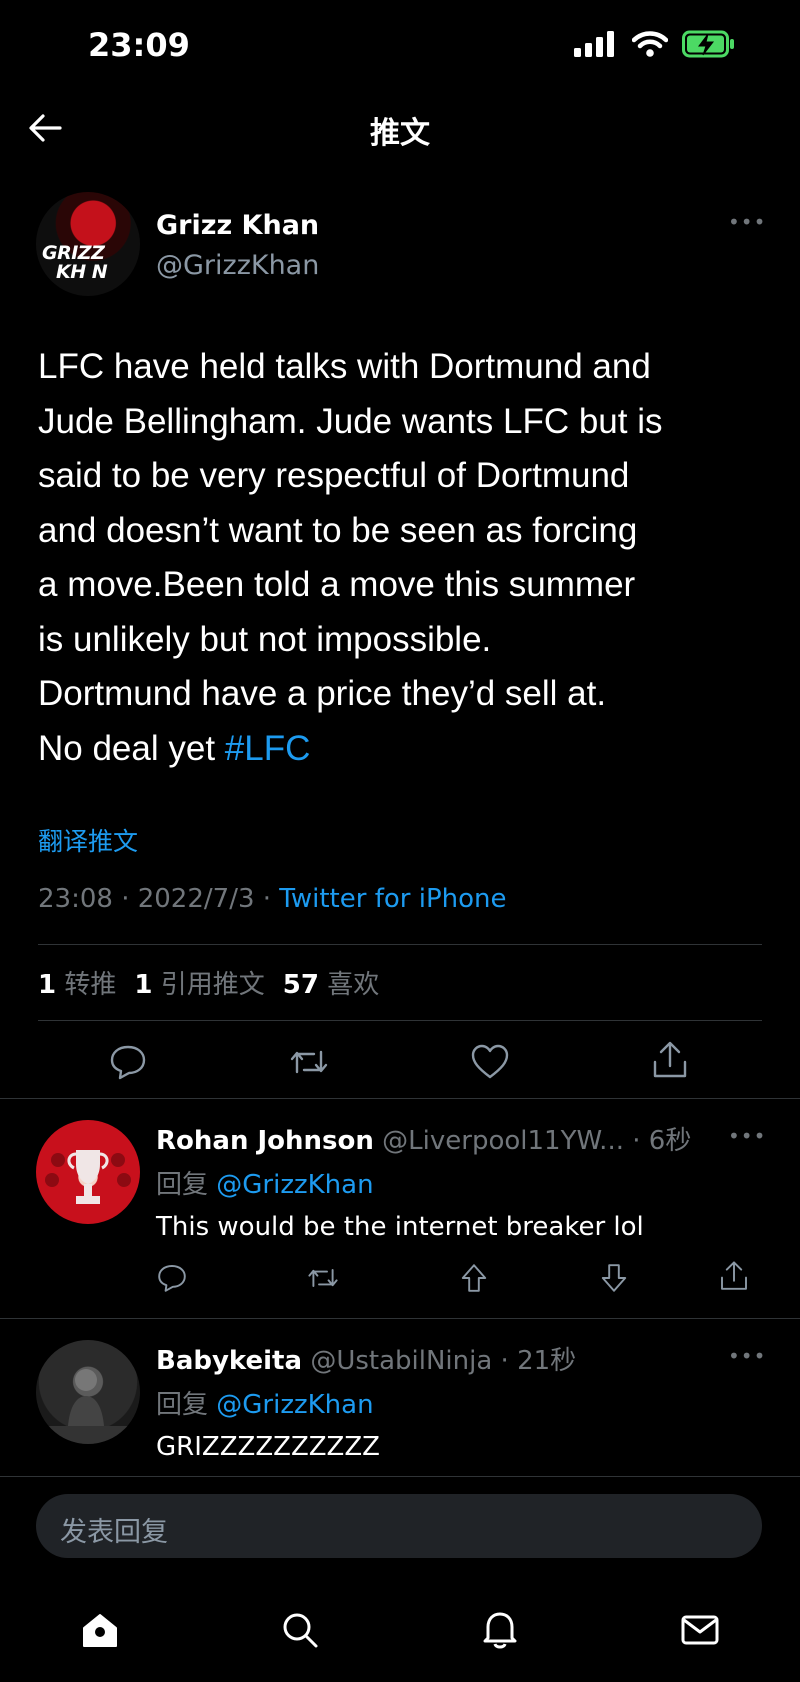 The height and width of the screenshot is (1682, 800). Describe the element at coordinates (237, 265) in the screenshot. I see `author-handle: @GrizzKhan` at that location.